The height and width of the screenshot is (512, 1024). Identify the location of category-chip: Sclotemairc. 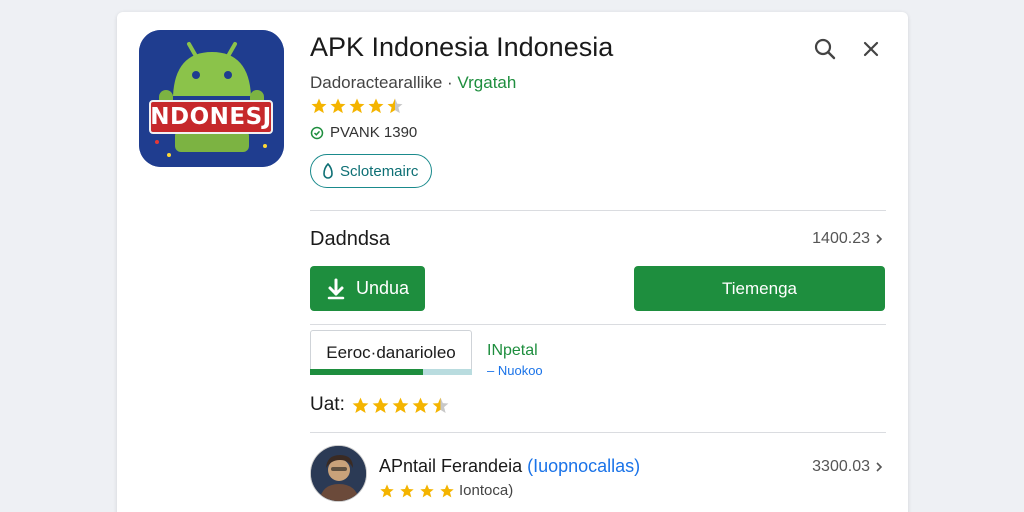
(371, 171).